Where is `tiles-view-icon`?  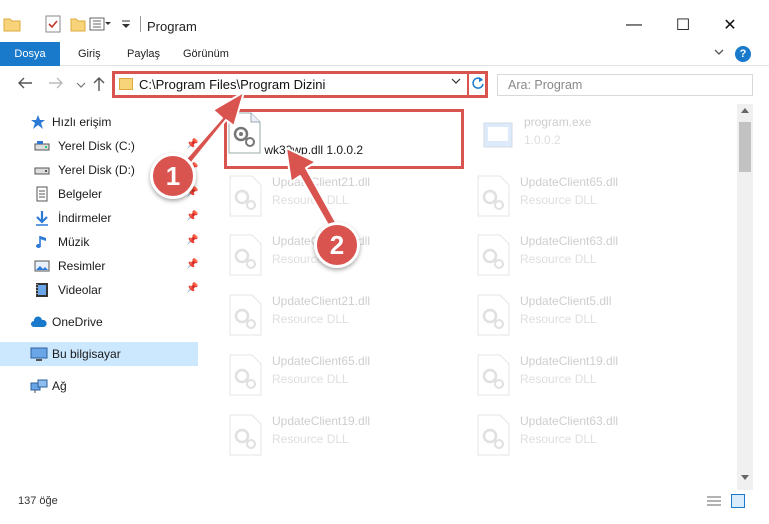
tiles-view-icon is located at coordinates (738, 501).